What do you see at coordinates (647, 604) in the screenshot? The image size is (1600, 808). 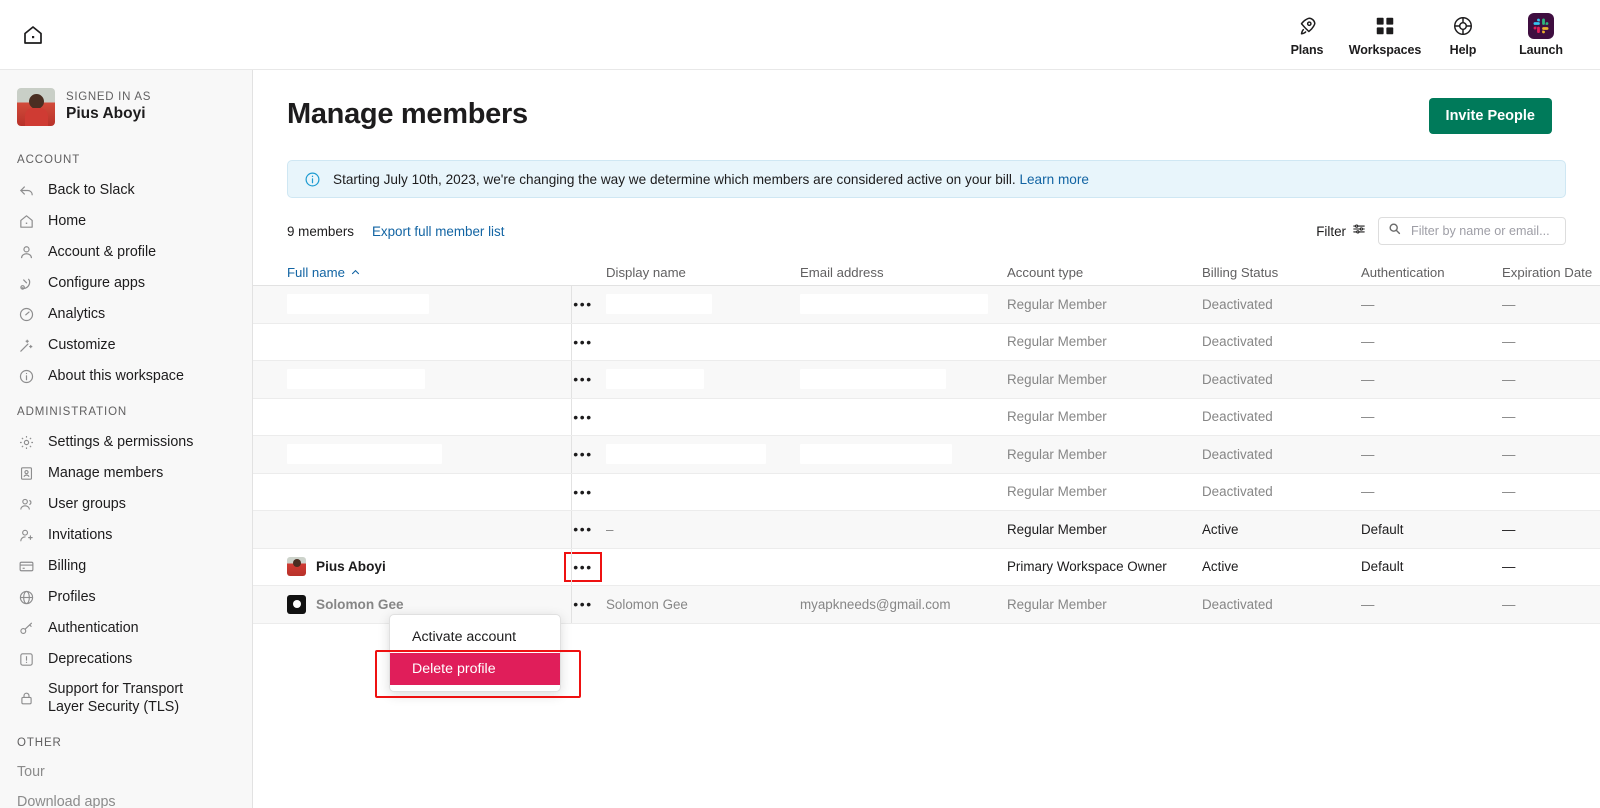 I see `cell-display-name: Solomon Gee` at bounding box center [647, 604].